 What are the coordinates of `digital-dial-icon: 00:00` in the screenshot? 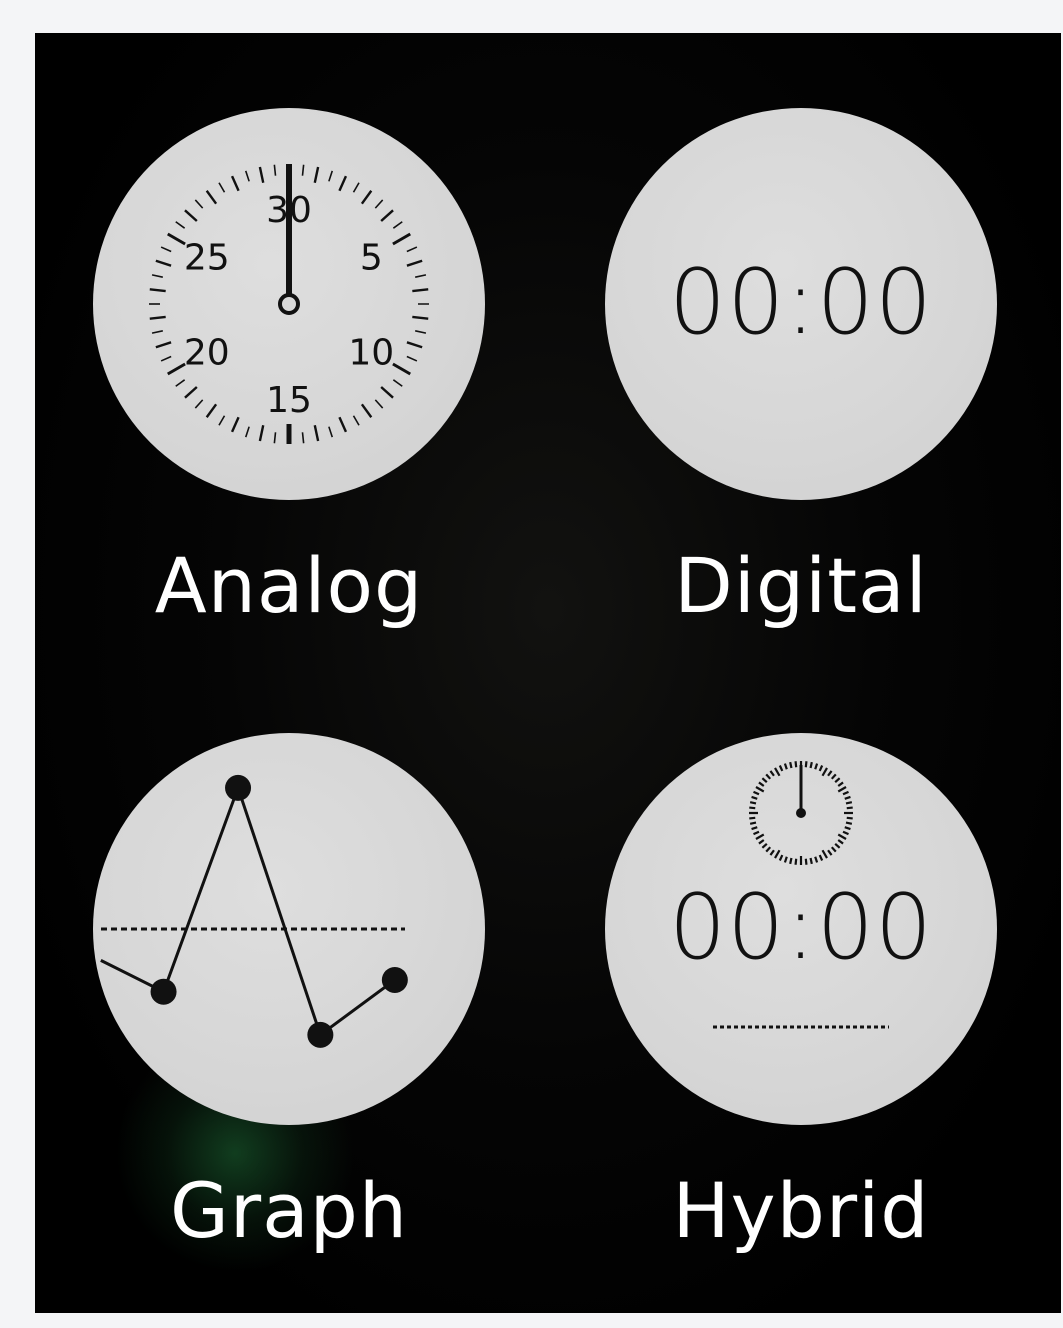 It's located at (801, 304).